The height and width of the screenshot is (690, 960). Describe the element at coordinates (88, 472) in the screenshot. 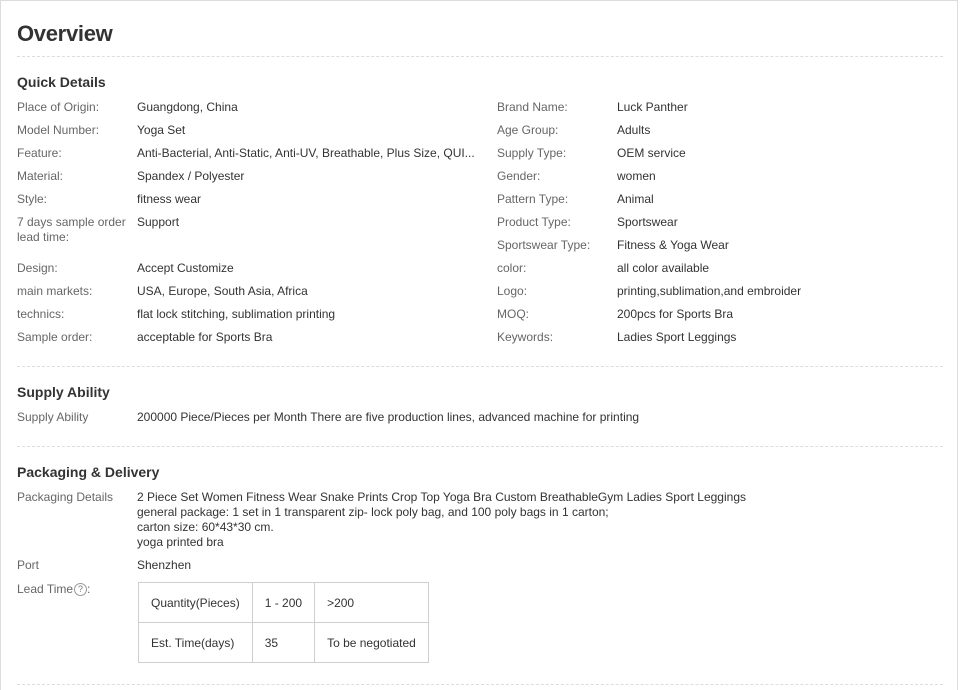

I see `packaging-delivery-heading: Packaging & Delivery` at that location.